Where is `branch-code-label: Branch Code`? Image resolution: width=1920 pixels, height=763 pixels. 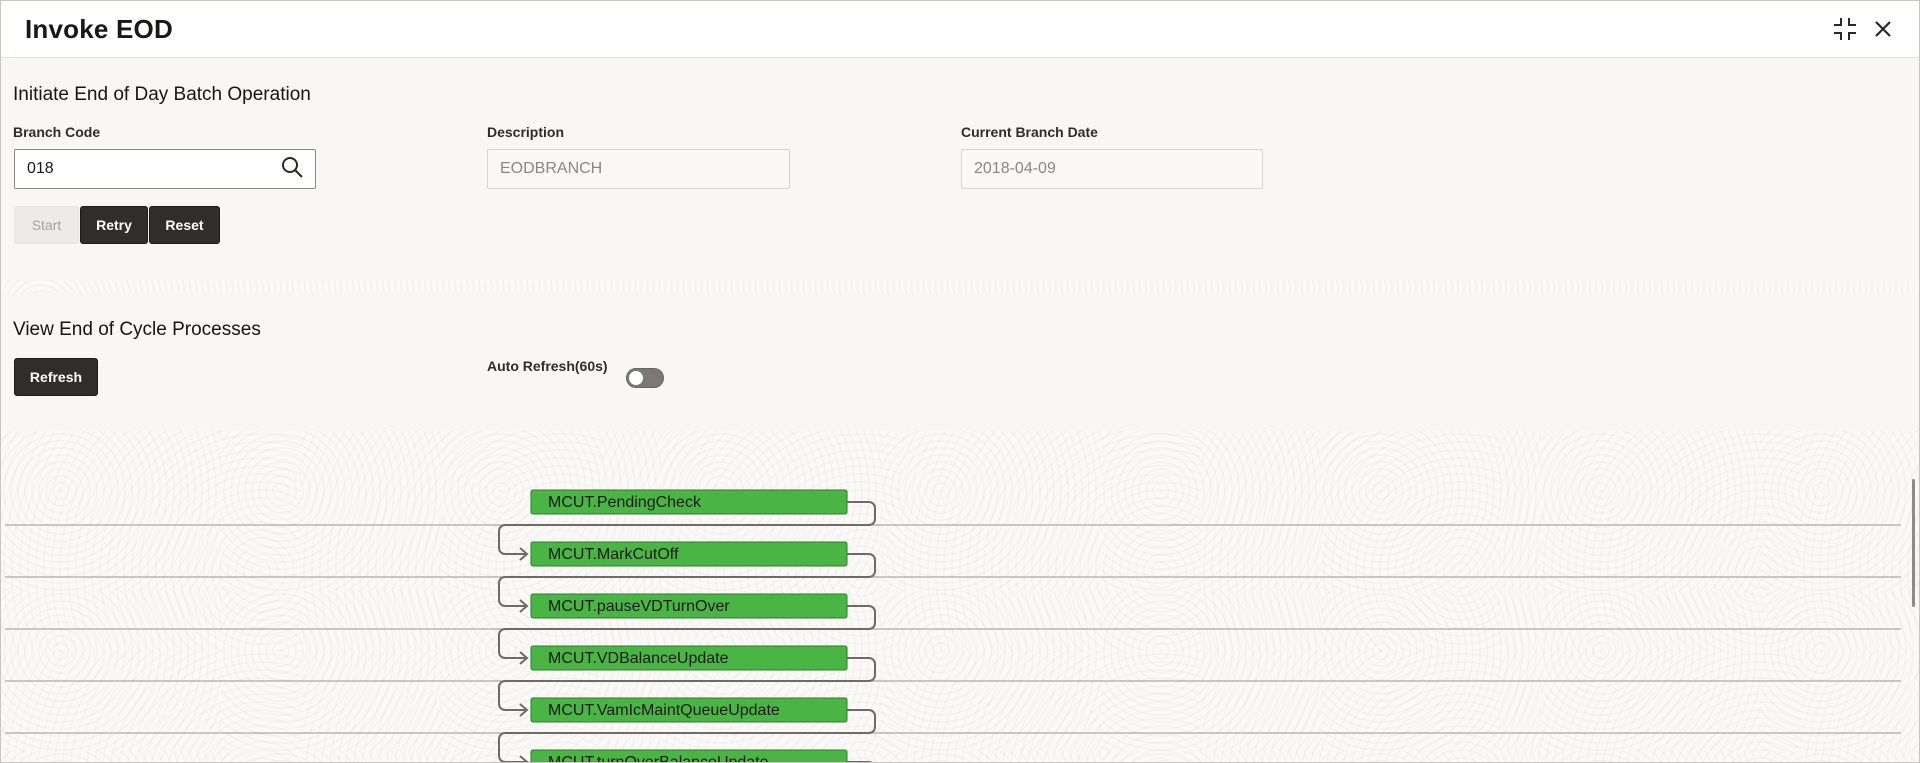
branch-code-label: Branch Code is located at coordinates (57, 132).